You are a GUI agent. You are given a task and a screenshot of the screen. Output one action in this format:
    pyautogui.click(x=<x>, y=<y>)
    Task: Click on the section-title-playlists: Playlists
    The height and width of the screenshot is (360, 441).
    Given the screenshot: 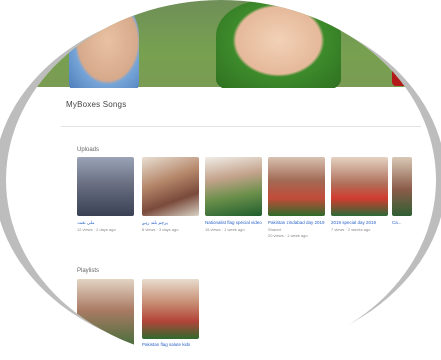 What is the action you would take?
    pyautogui.click(x=88, y=271)
    